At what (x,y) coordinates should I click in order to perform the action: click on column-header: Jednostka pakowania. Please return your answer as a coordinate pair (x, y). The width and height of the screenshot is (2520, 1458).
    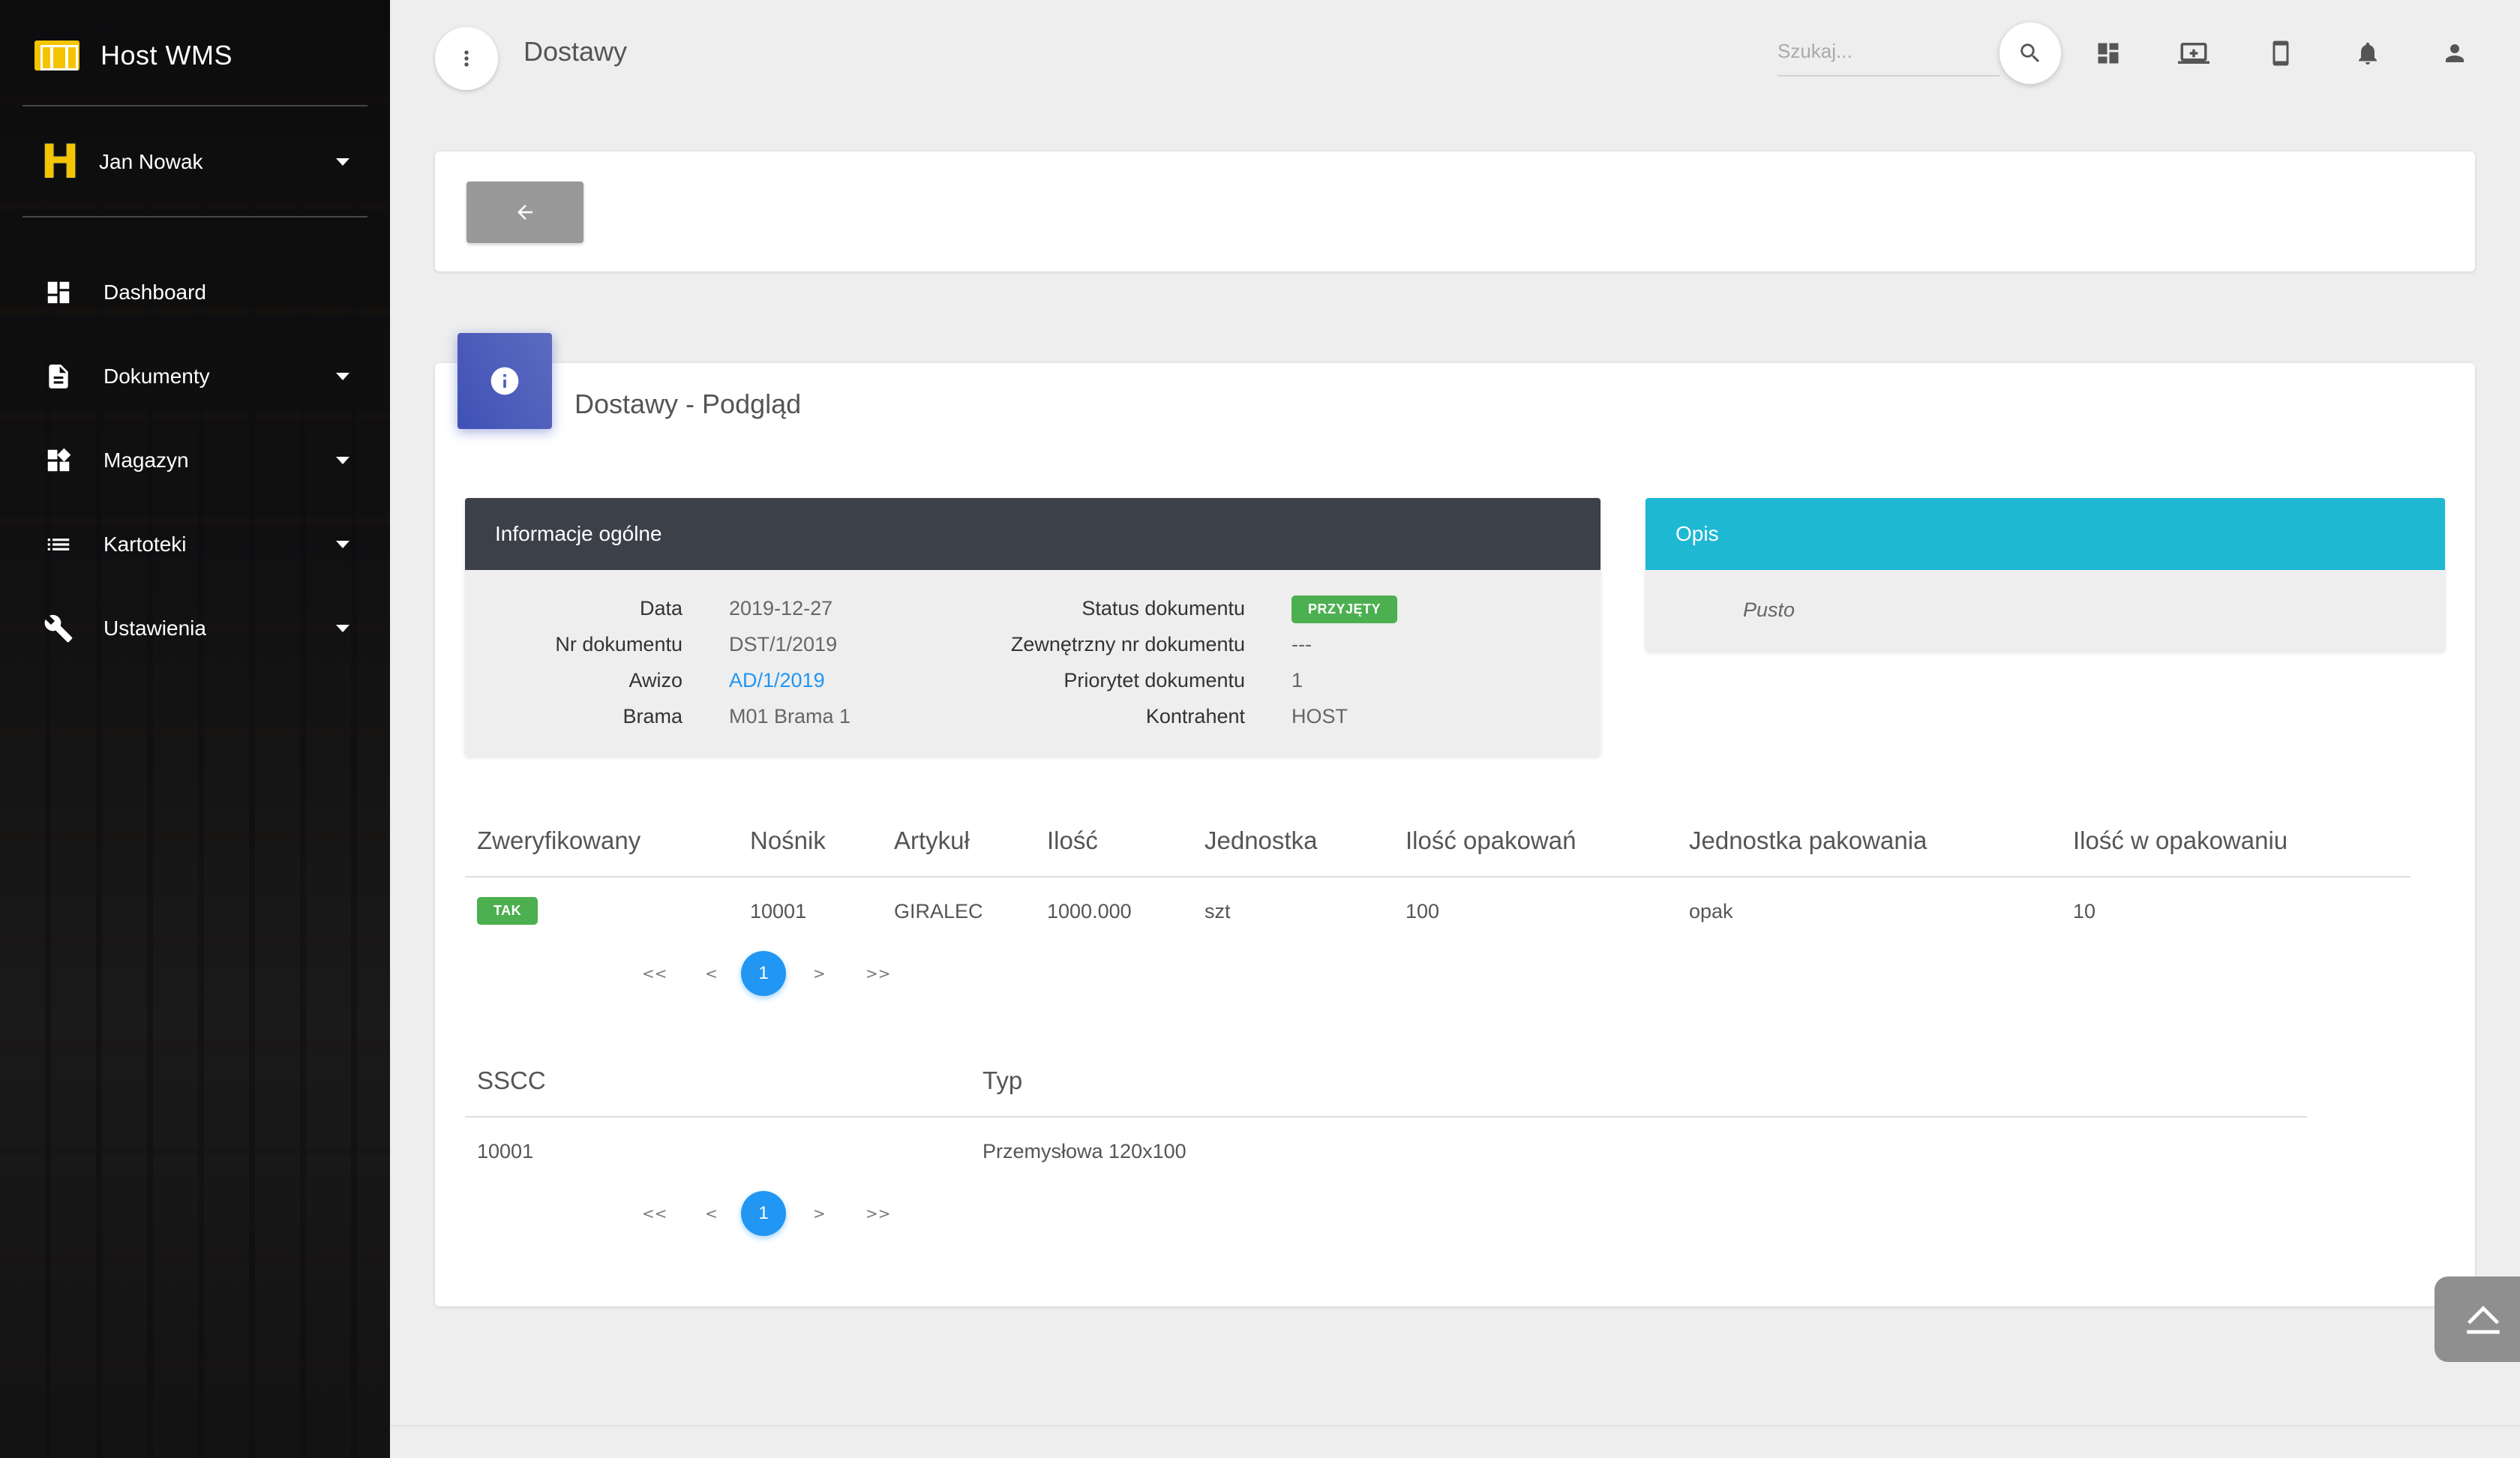
    Looking at the image, I should click on (1808, 840).